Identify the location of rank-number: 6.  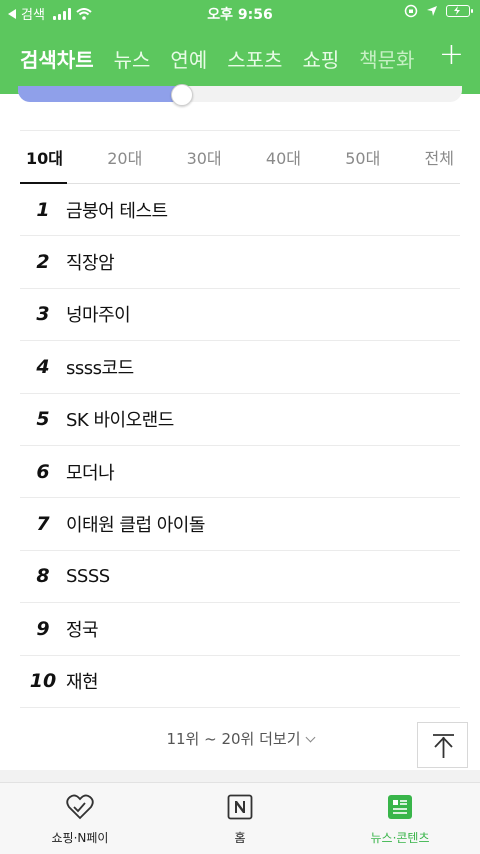
(43, 471).